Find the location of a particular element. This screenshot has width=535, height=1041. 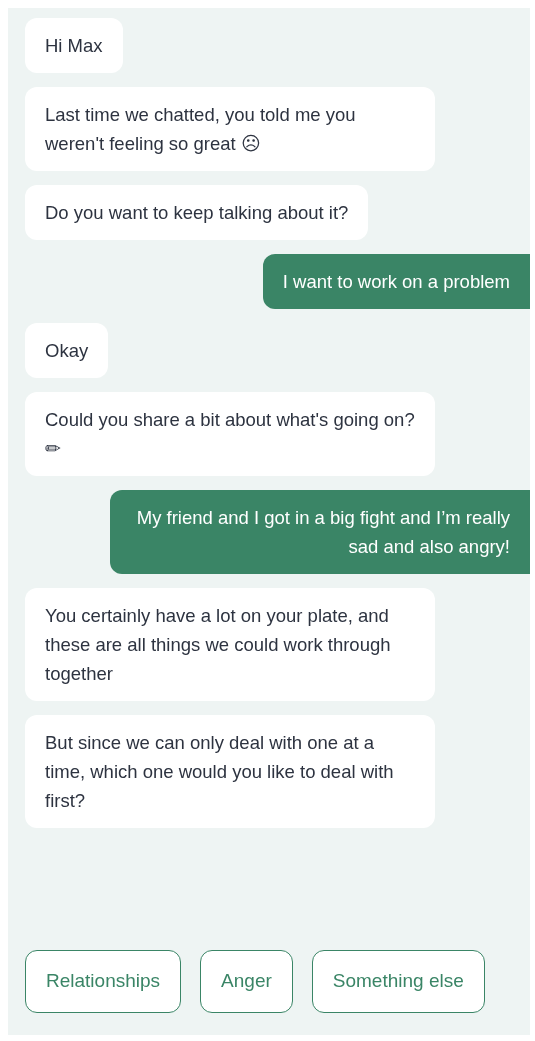

bot-message: But since we can only deal with one at a time, which one would you like to deal with first? is located at coordinates (230, 771).